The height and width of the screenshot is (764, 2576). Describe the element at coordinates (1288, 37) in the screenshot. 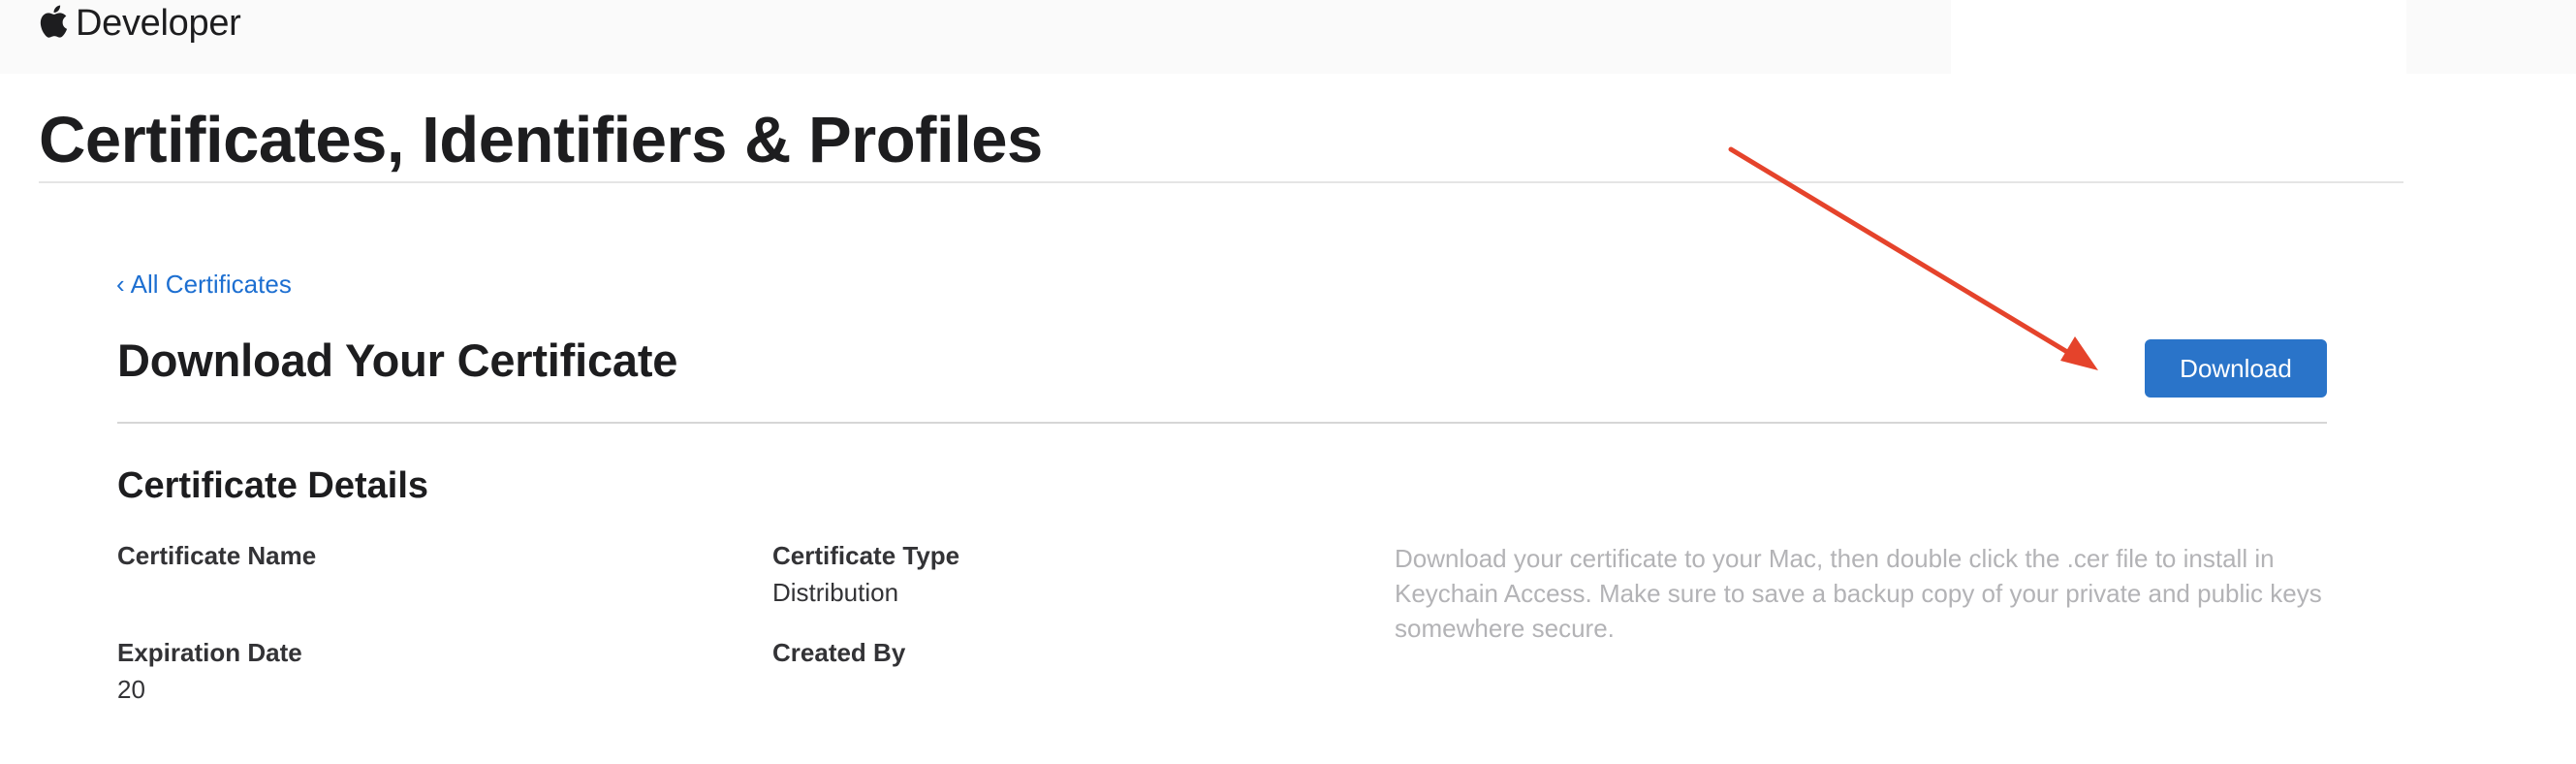

I see `global-nav: Developer` at that location.